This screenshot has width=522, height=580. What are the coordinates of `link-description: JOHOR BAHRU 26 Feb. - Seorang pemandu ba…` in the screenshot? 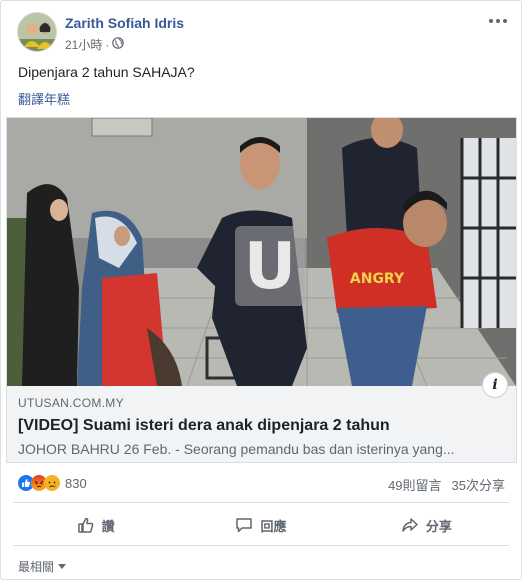 It's located at (236, 449).